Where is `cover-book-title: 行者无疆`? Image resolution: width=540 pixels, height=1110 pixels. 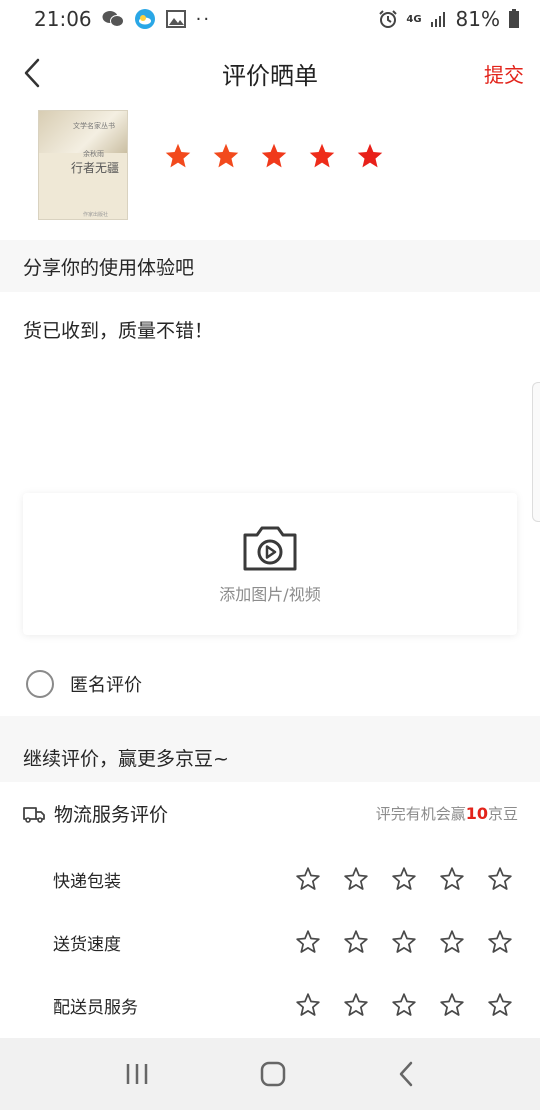 cover-book-title: 行者无疆 is located at coordinates (95, 168).